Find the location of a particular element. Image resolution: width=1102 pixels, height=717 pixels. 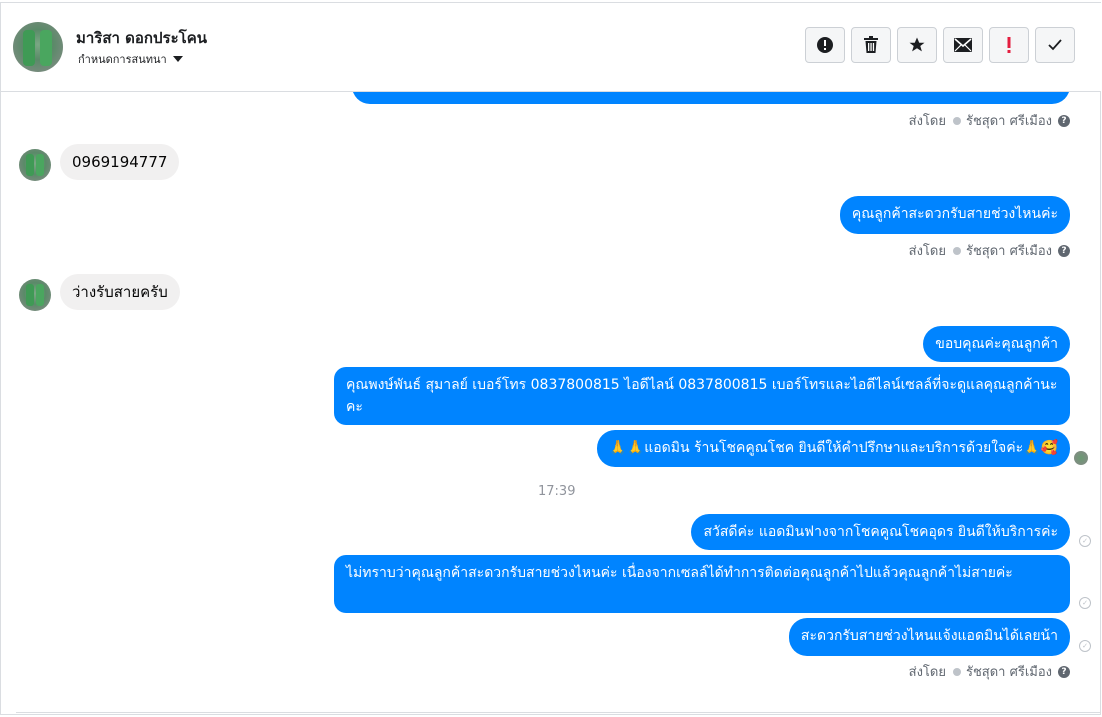

exclamation-icon is located at coordinates (1009, 45).